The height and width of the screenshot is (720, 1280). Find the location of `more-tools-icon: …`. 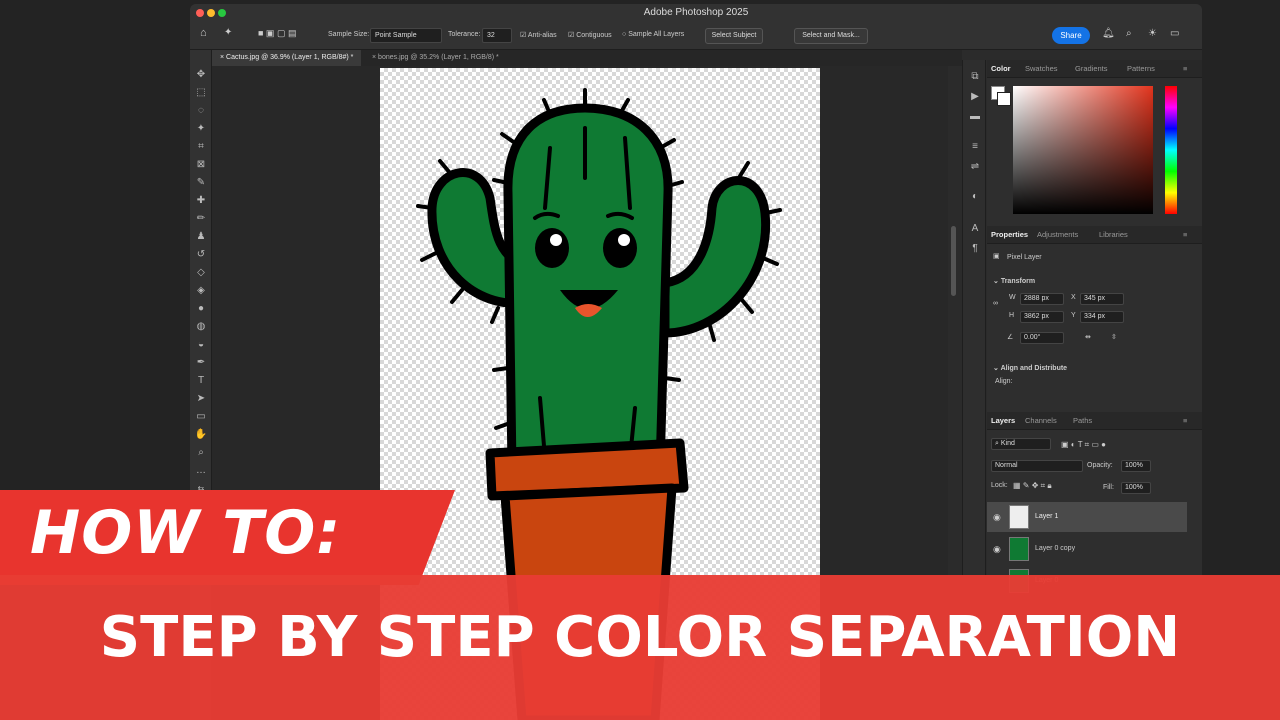

more-tools-icon: … is located at coordinates (201, 471).